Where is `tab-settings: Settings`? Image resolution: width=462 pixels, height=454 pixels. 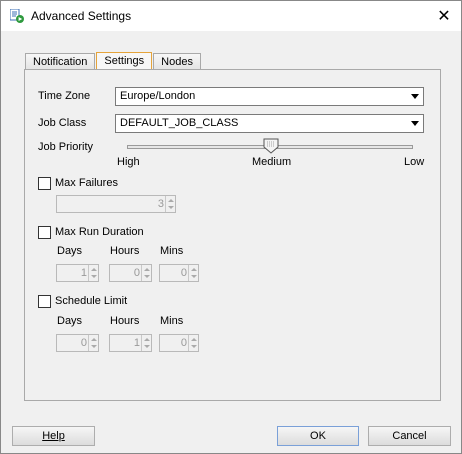 tab-settings: Settings is located at coordinates (124, 61).